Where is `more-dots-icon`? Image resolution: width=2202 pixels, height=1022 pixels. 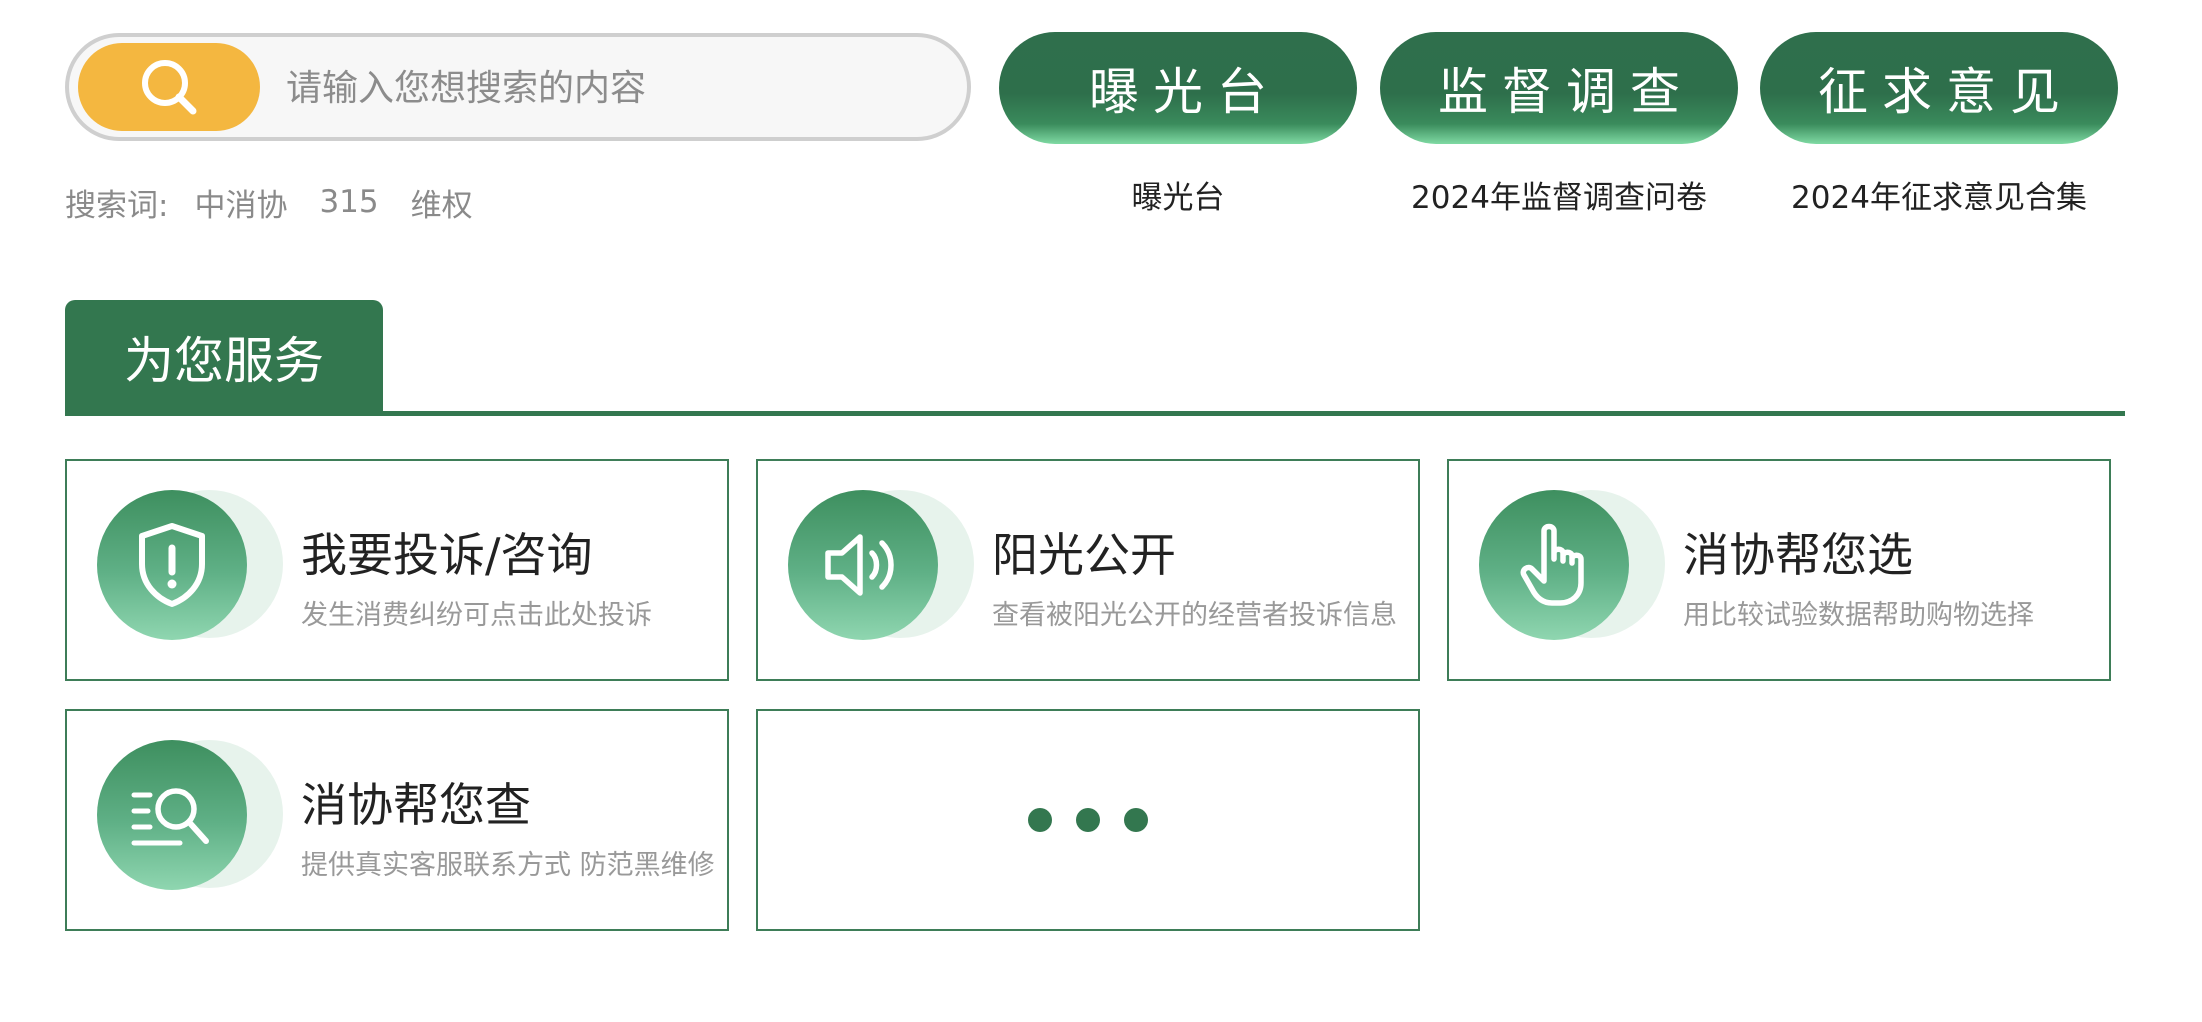
more-dots-icon is located at coordinates (1088, 820).